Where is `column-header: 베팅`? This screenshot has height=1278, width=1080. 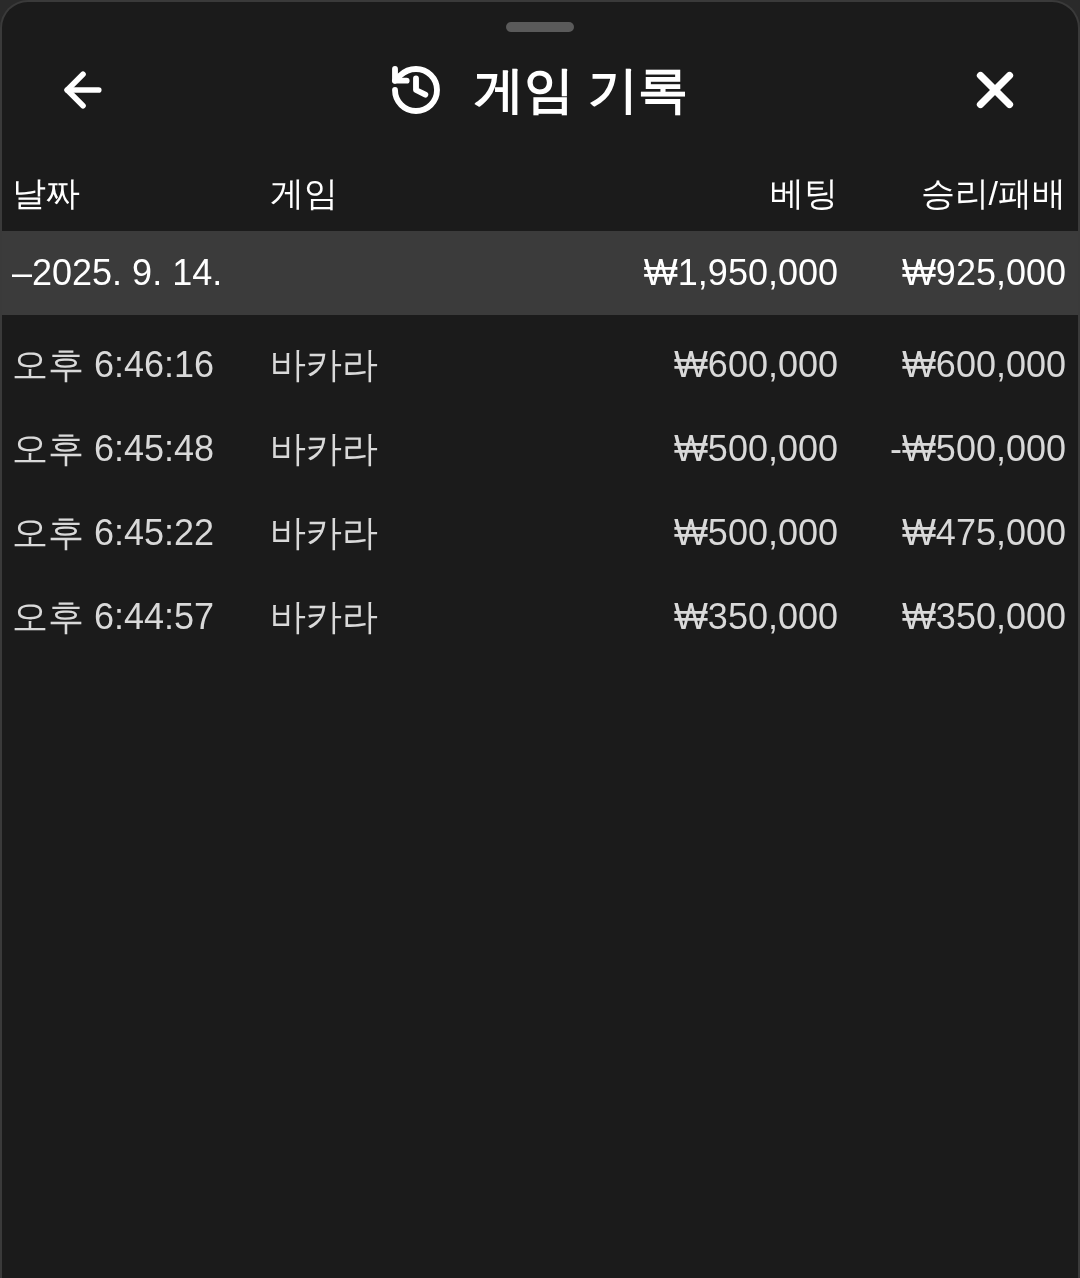 column-header: 베팅 is located at coordinates (804, 193).